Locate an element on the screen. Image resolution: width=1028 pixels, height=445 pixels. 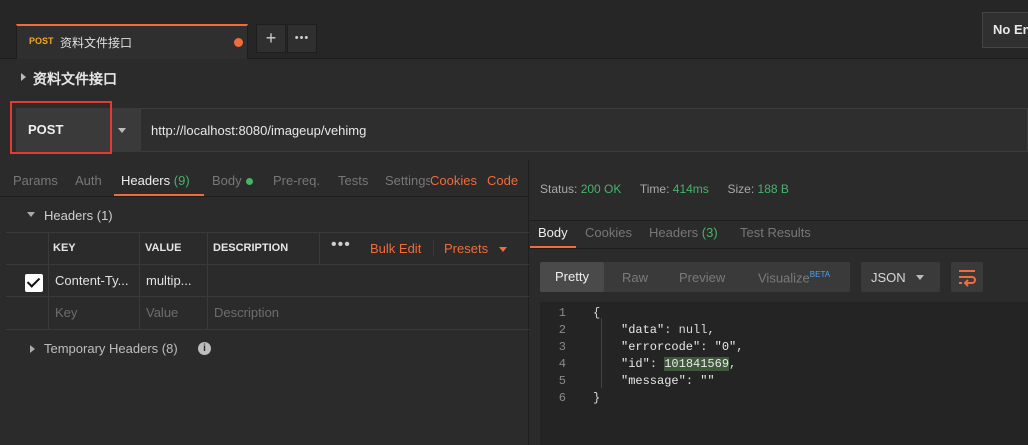
line-number: 5 is located at coordinates (562, 381).